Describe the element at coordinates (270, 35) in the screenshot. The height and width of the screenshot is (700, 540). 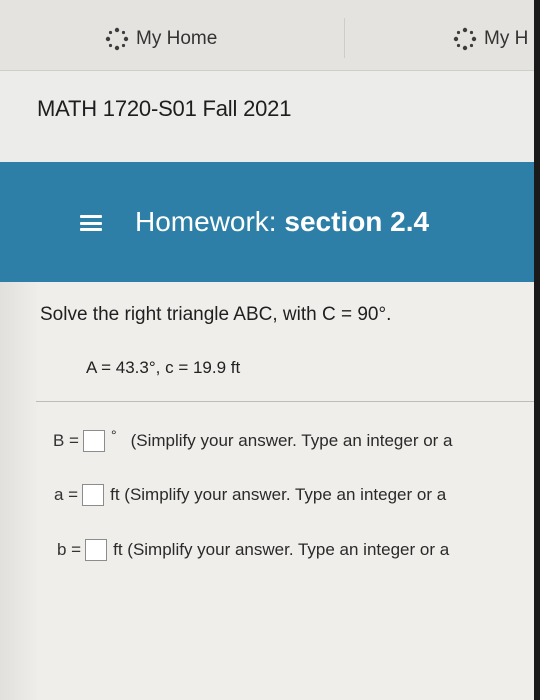
I see `top-tab-bar: My Home My H` at that location.